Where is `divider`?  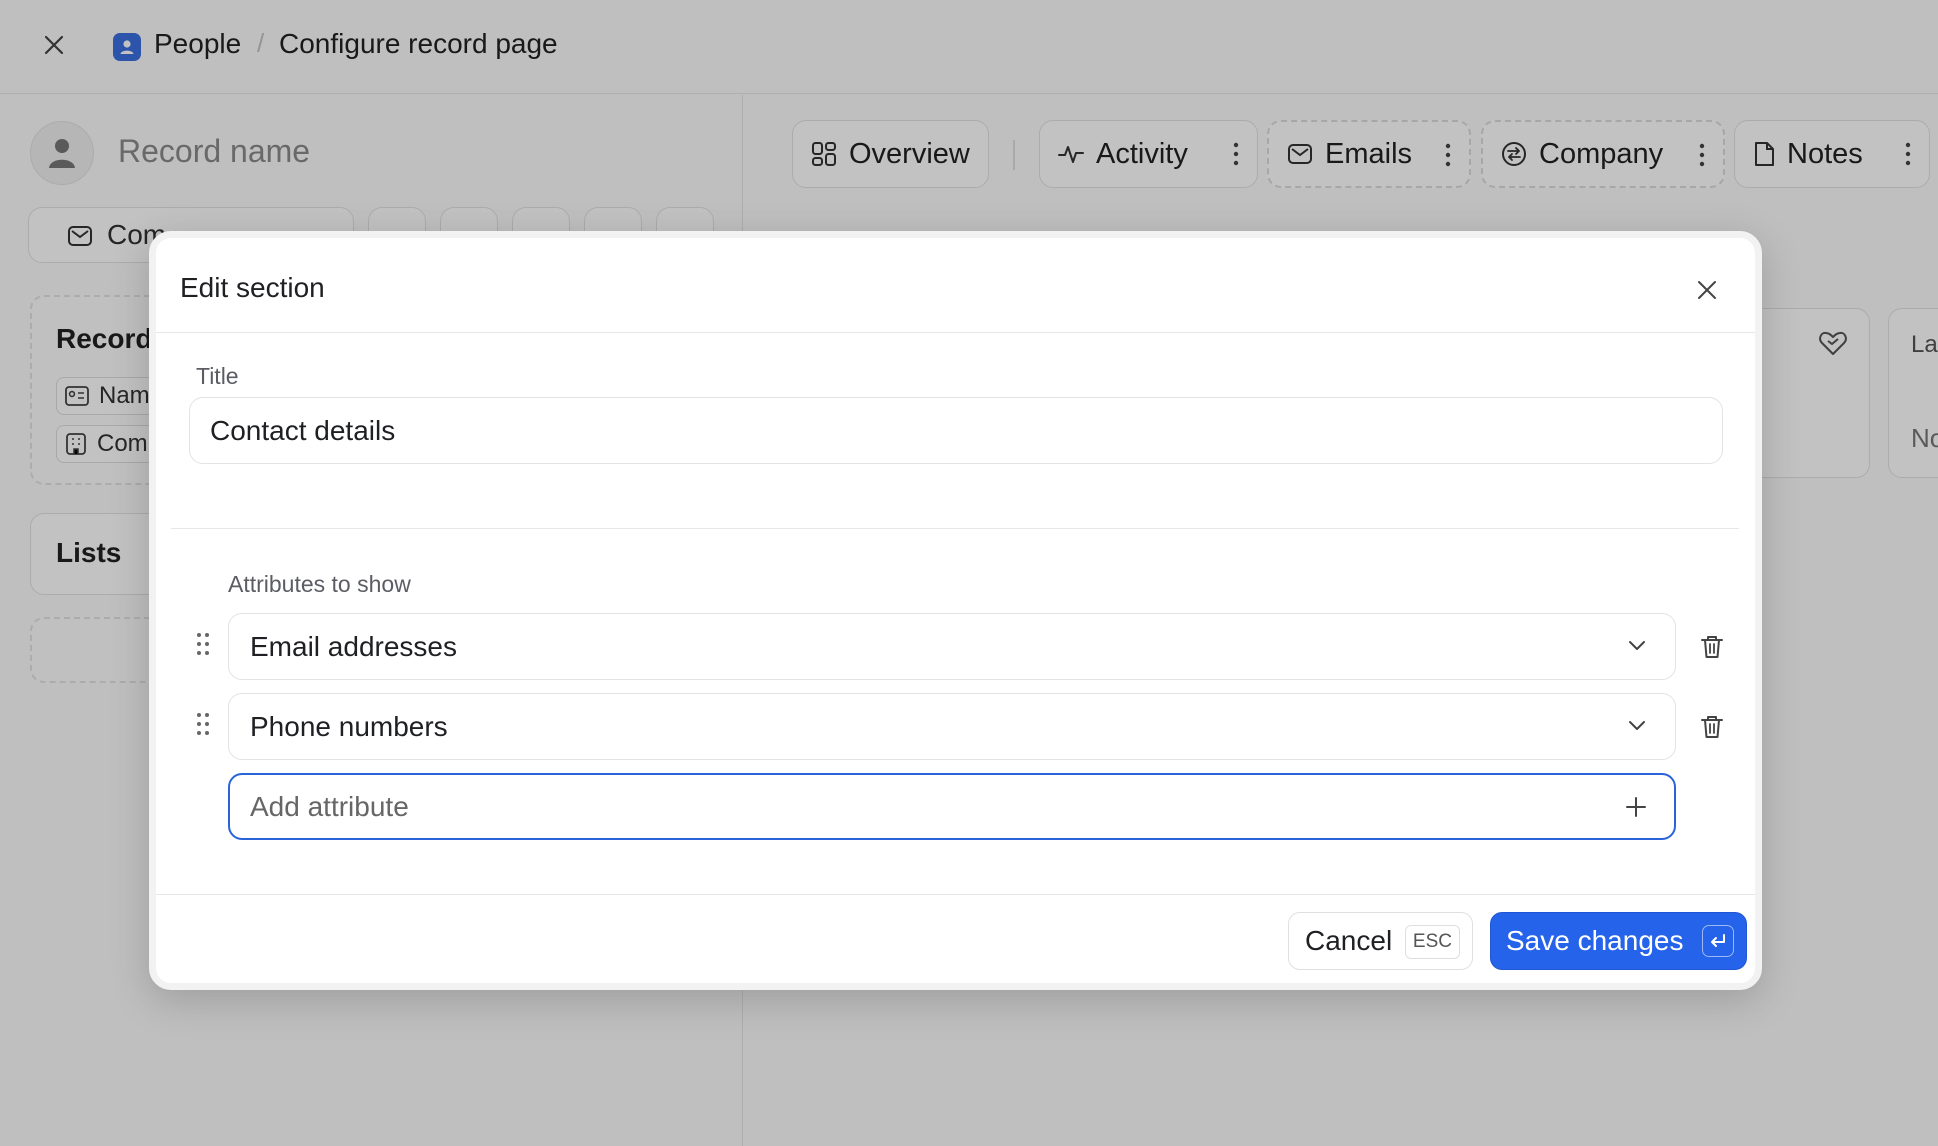 divider is located at coordinates (955, 528).